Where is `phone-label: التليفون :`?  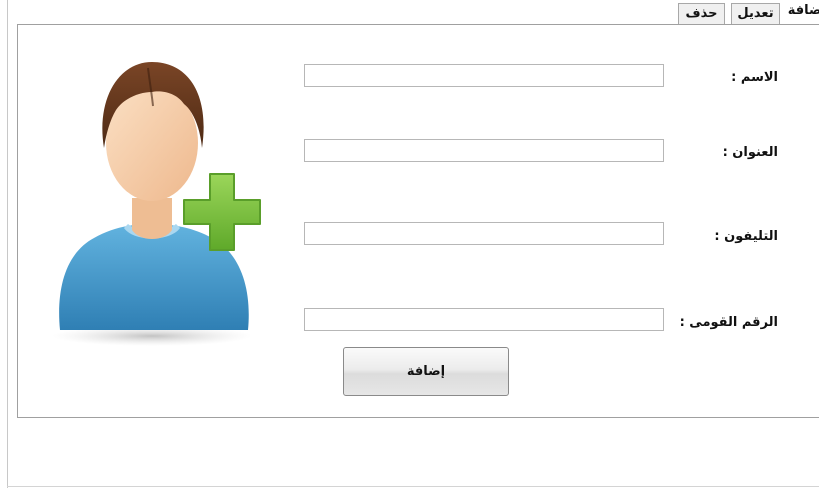
phone-label: التليفون : is located at coordinates (746, 236).